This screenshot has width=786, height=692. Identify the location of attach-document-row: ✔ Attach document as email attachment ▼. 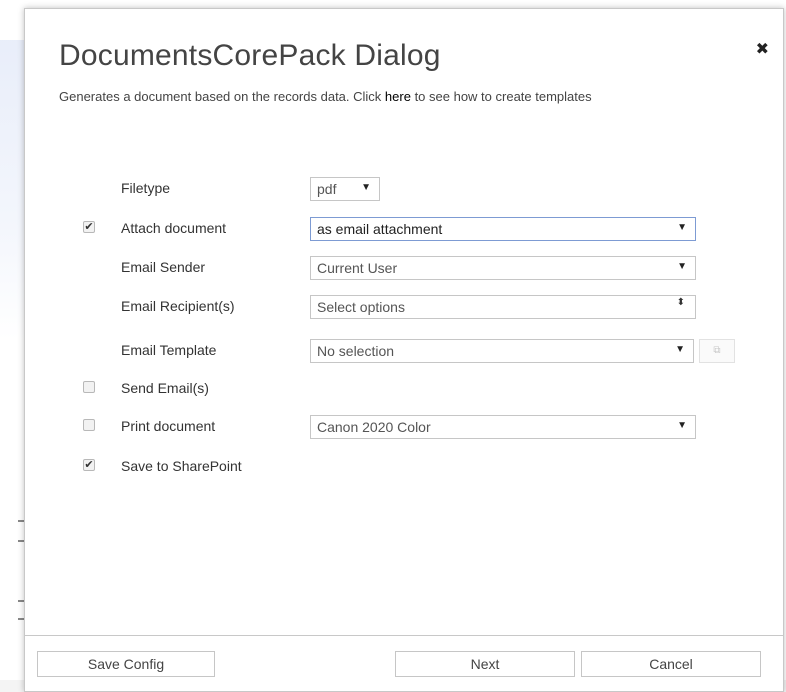
(405, 229).